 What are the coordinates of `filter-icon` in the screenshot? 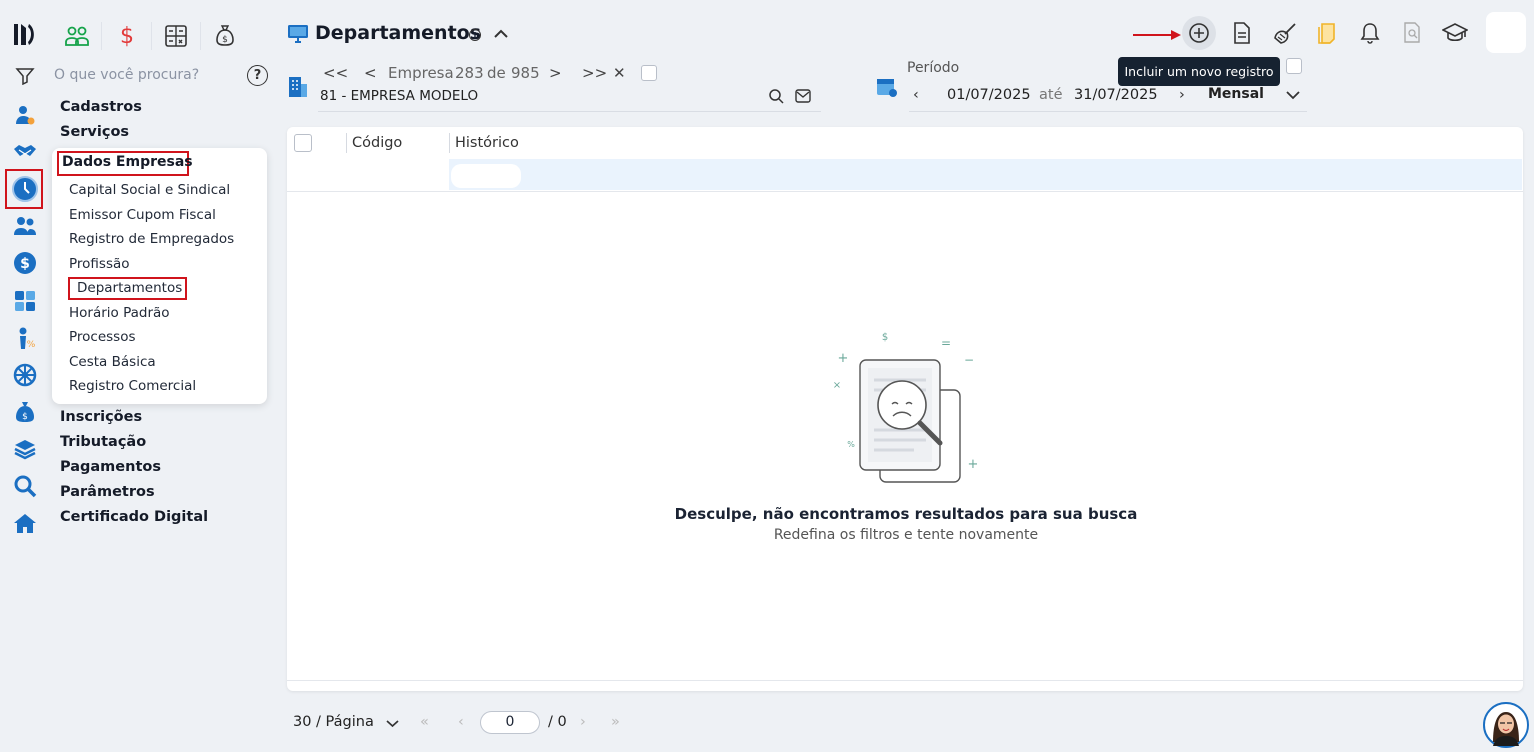 It's located at (25, 76).